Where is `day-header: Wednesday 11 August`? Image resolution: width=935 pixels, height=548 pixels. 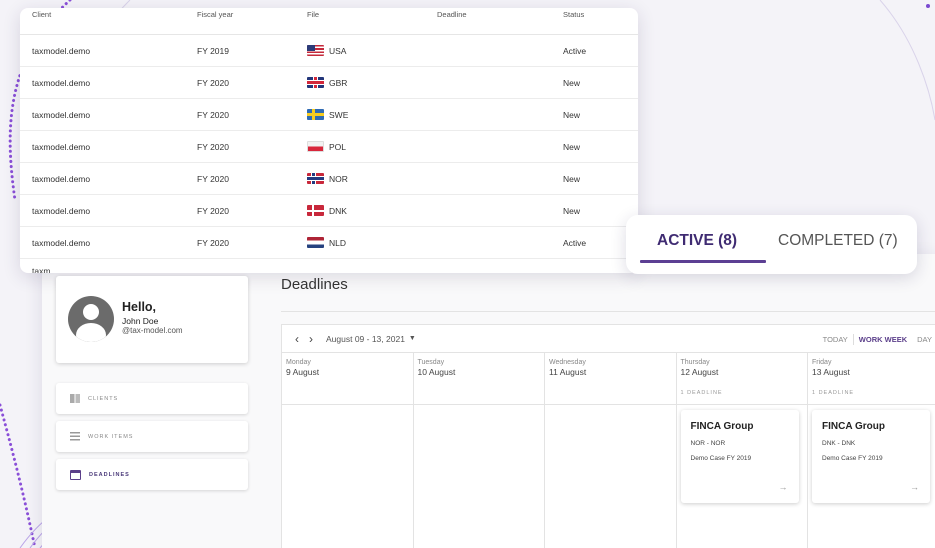 day-header: Wednesday 11 August is located at coordinates (610, 379).